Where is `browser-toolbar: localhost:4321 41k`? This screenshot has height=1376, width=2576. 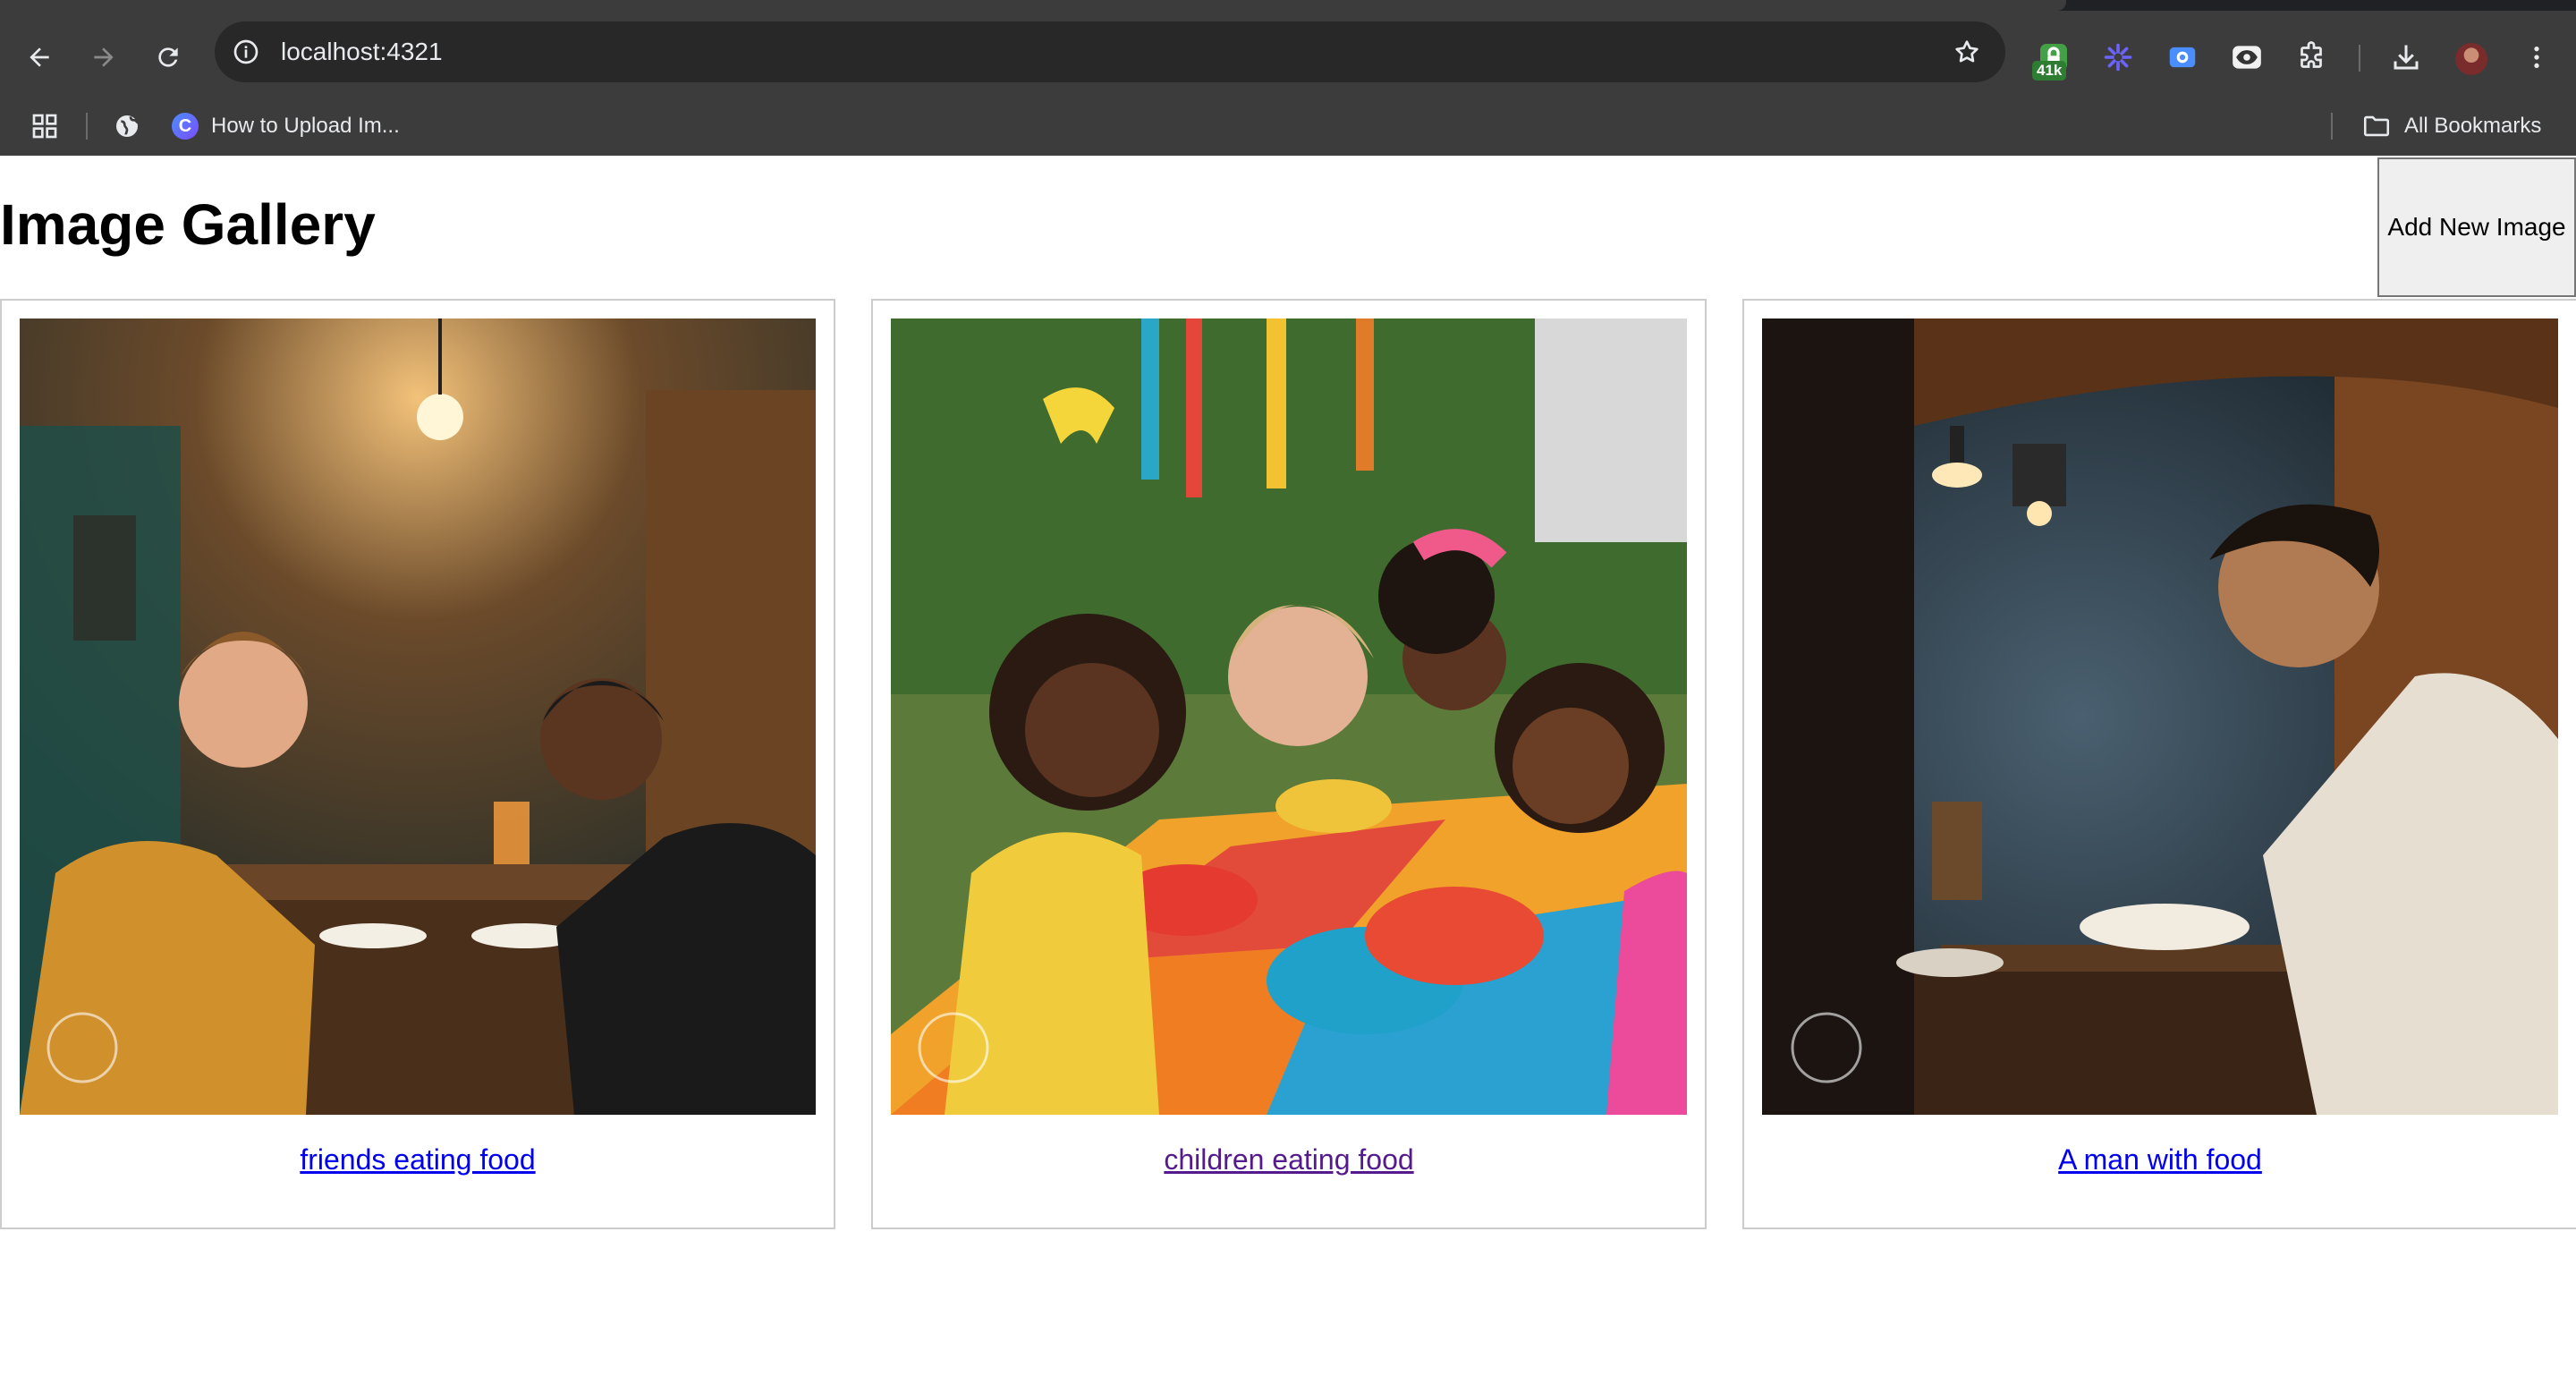 browser-toolbar: localhost:4321 41k is located at coordinates (1288, 58).